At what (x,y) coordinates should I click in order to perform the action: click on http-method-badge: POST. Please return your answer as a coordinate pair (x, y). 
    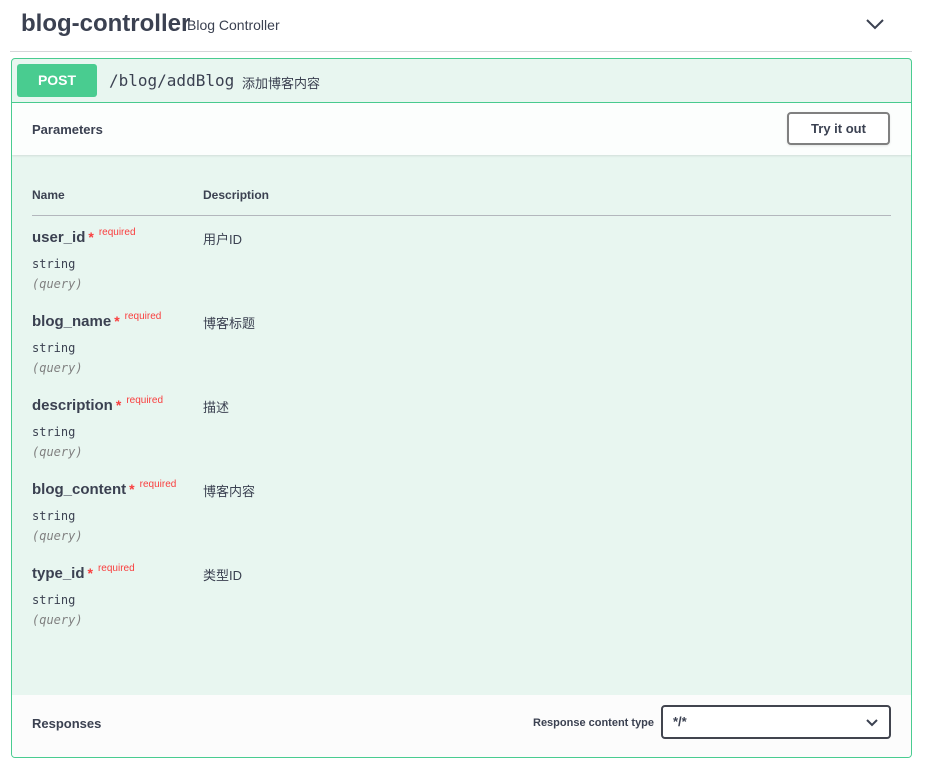
    Looking at the image, I should click on (57, 80).